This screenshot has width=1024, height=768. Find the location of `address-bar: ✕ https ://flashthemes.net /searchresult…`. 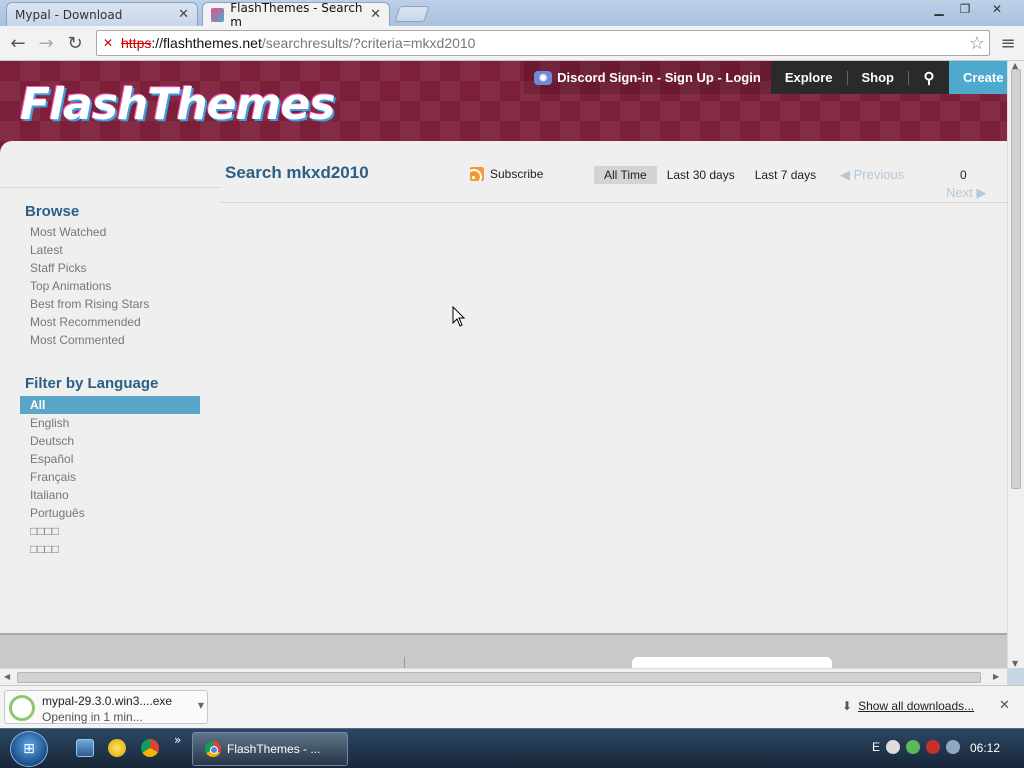

address-bar: ✕ https ://flashthemes.net /searchresult… is located at coordinates (543, 43).